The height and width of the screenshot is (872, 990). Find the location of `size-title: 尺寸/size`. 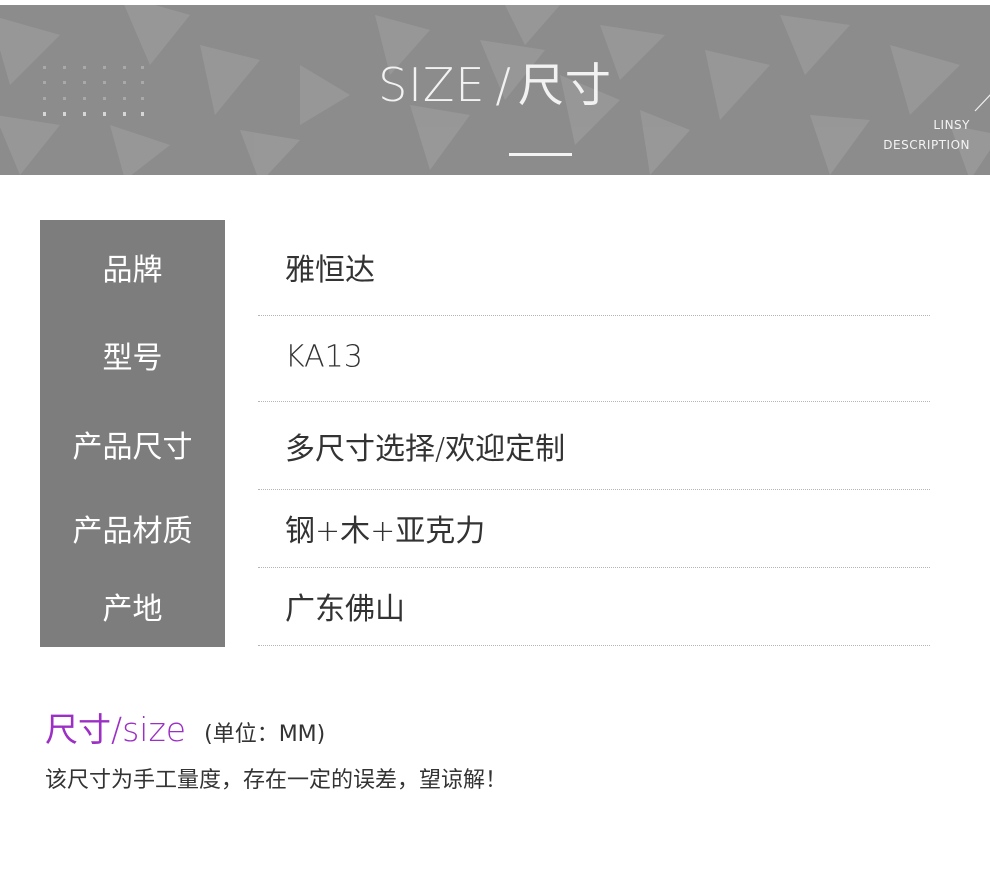

size-title: 尺寸/size is located at coordinates (116, 729).